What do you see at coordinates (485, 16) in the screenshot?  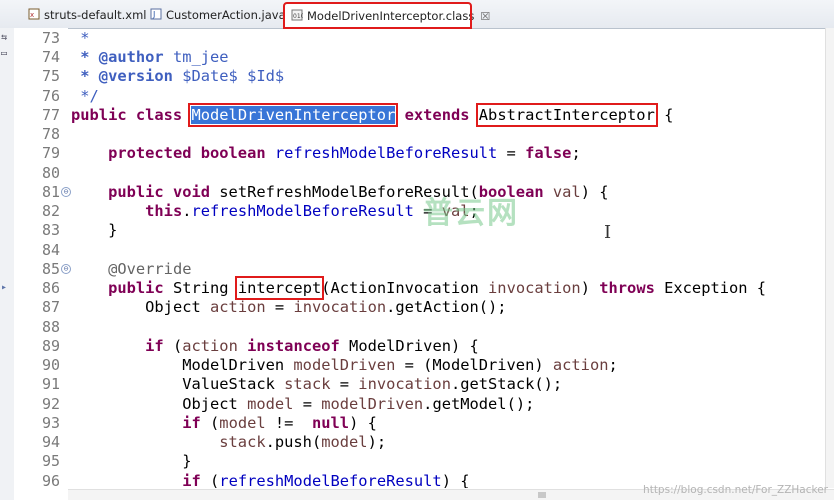 I see `close-tab-icon: ☒` at bounding box center [485, 16].